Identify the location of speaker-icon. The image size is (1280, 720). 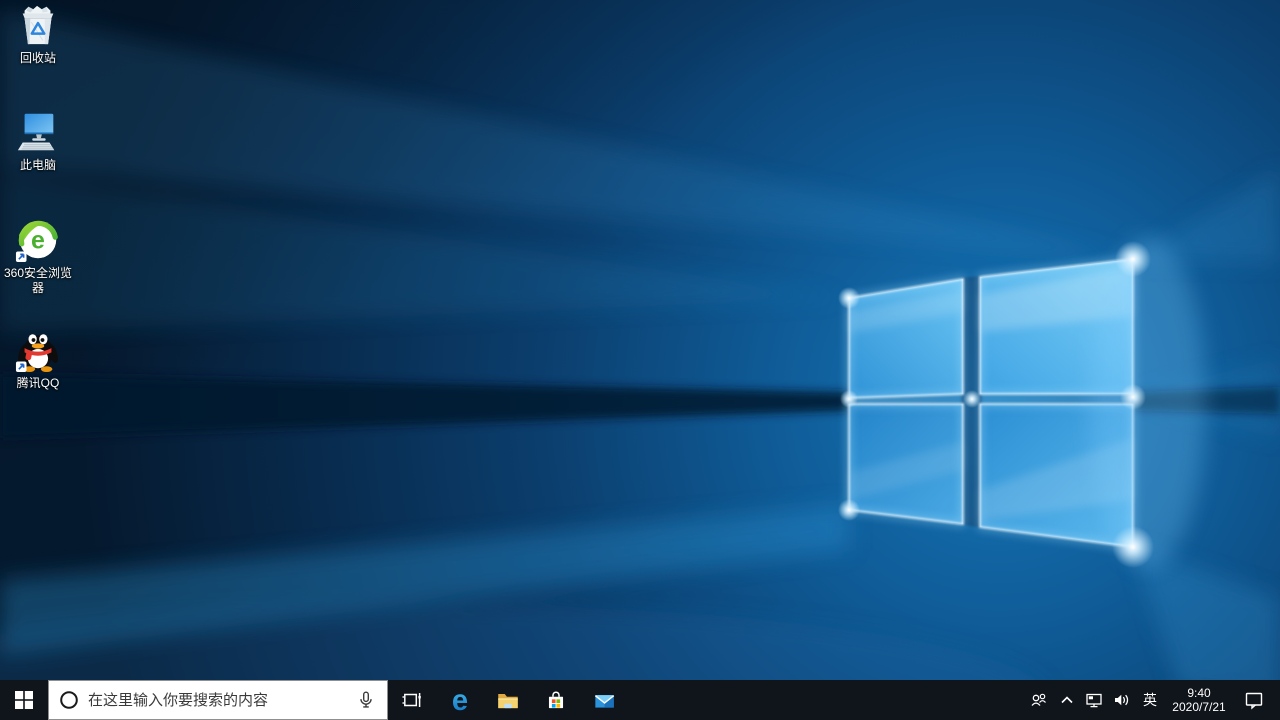
(1122, 700).